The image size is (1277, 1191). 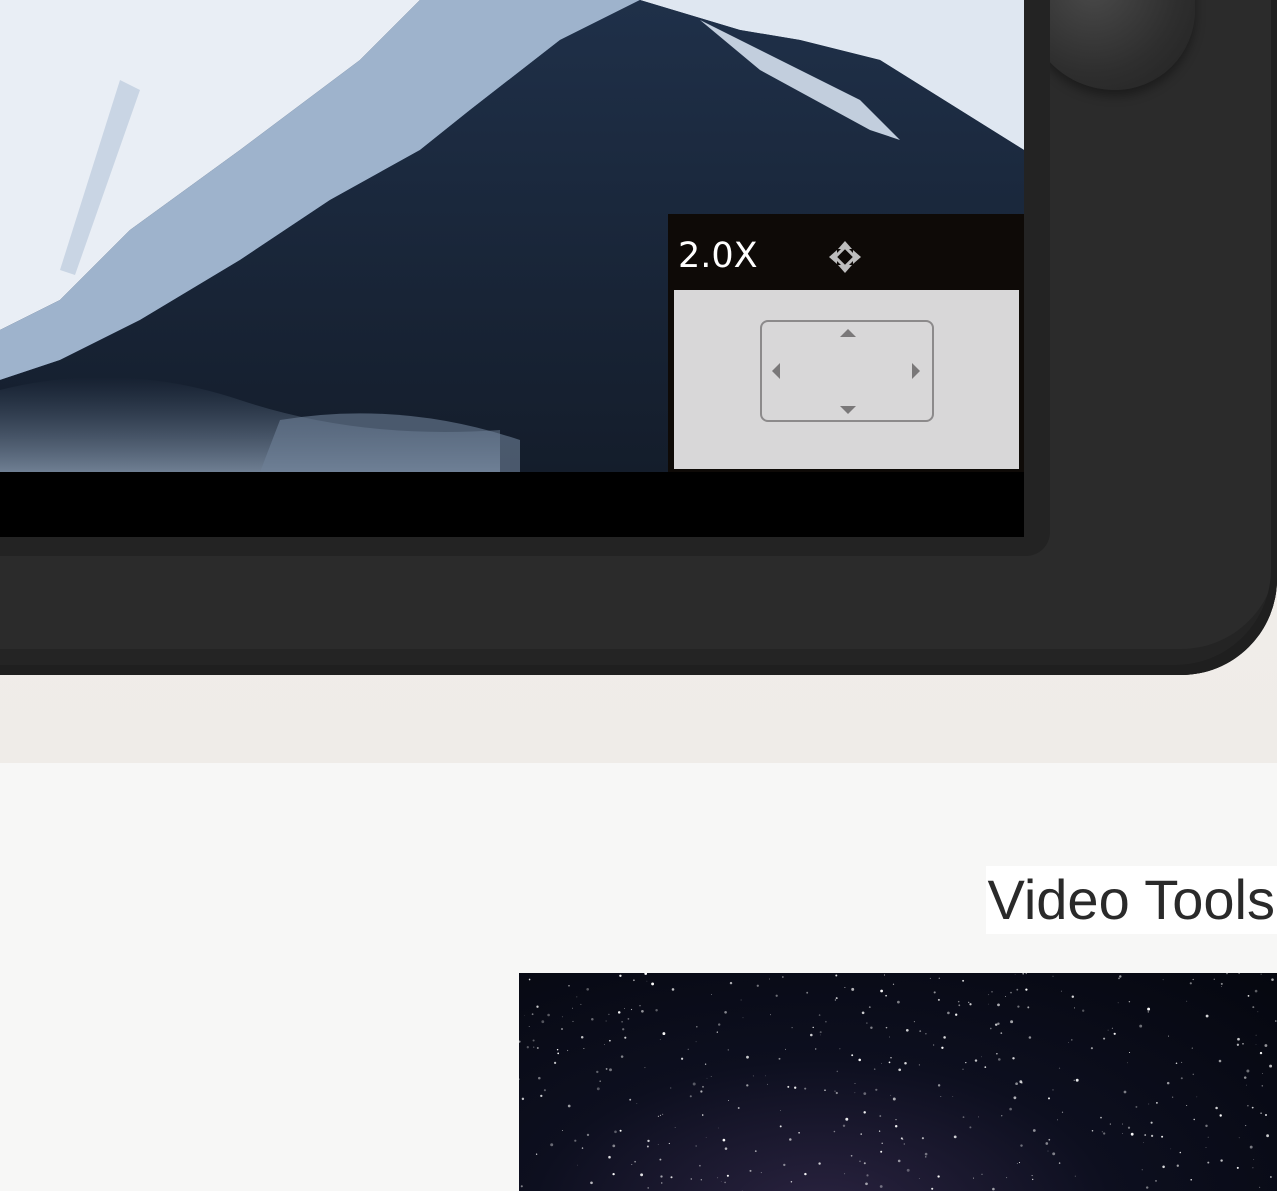 What do you see at coordinates (512, 504) in the screenshot?
I see `screen-bottom-bar` at bounding box center [512, 504].